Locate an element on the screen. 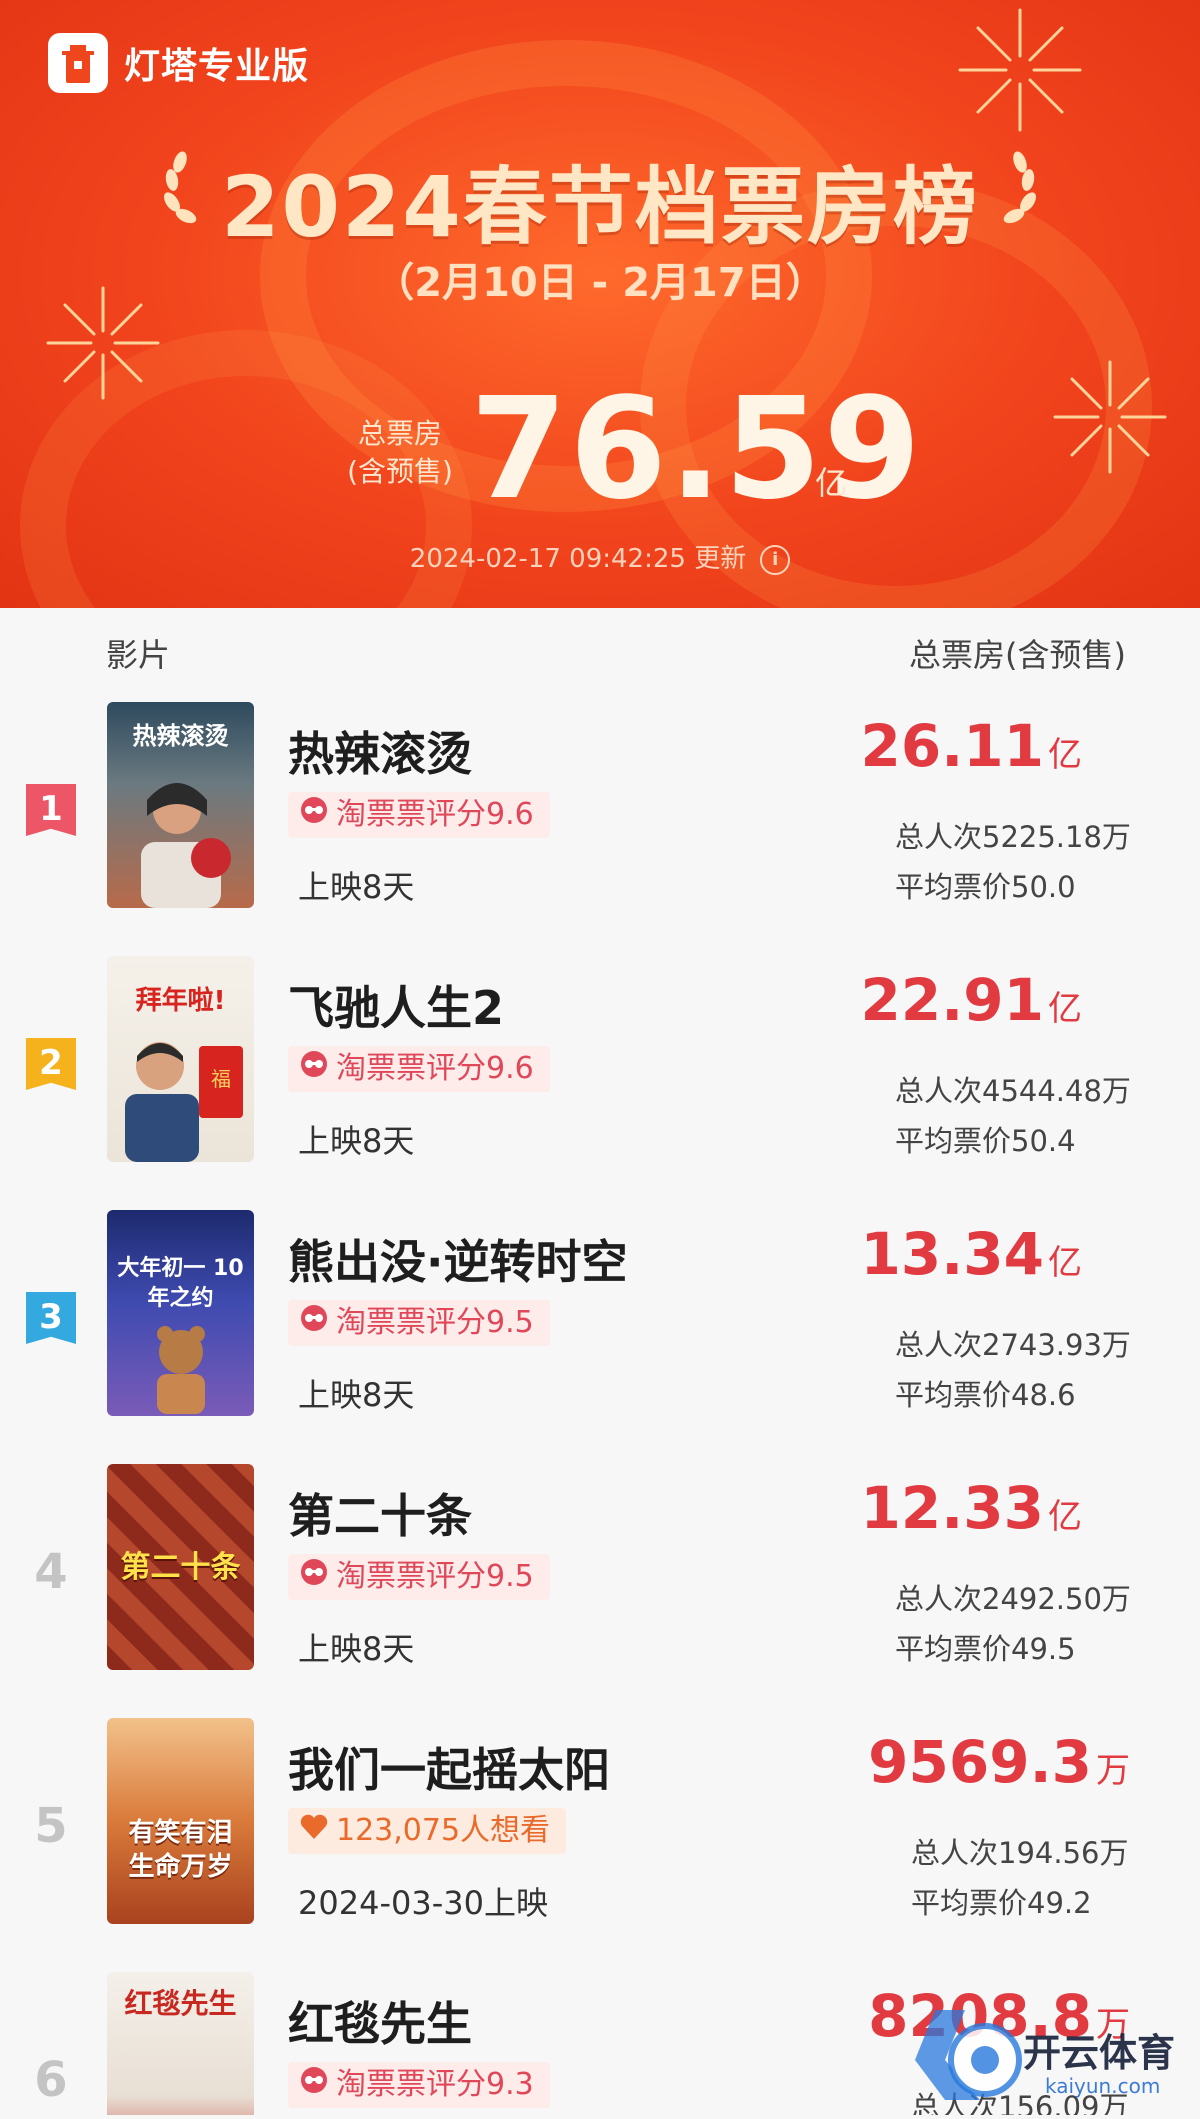 The height and width of the screenshot is (2119, 1200). brand-name: 灯塔专业版 is located at coordinates (217, 66).